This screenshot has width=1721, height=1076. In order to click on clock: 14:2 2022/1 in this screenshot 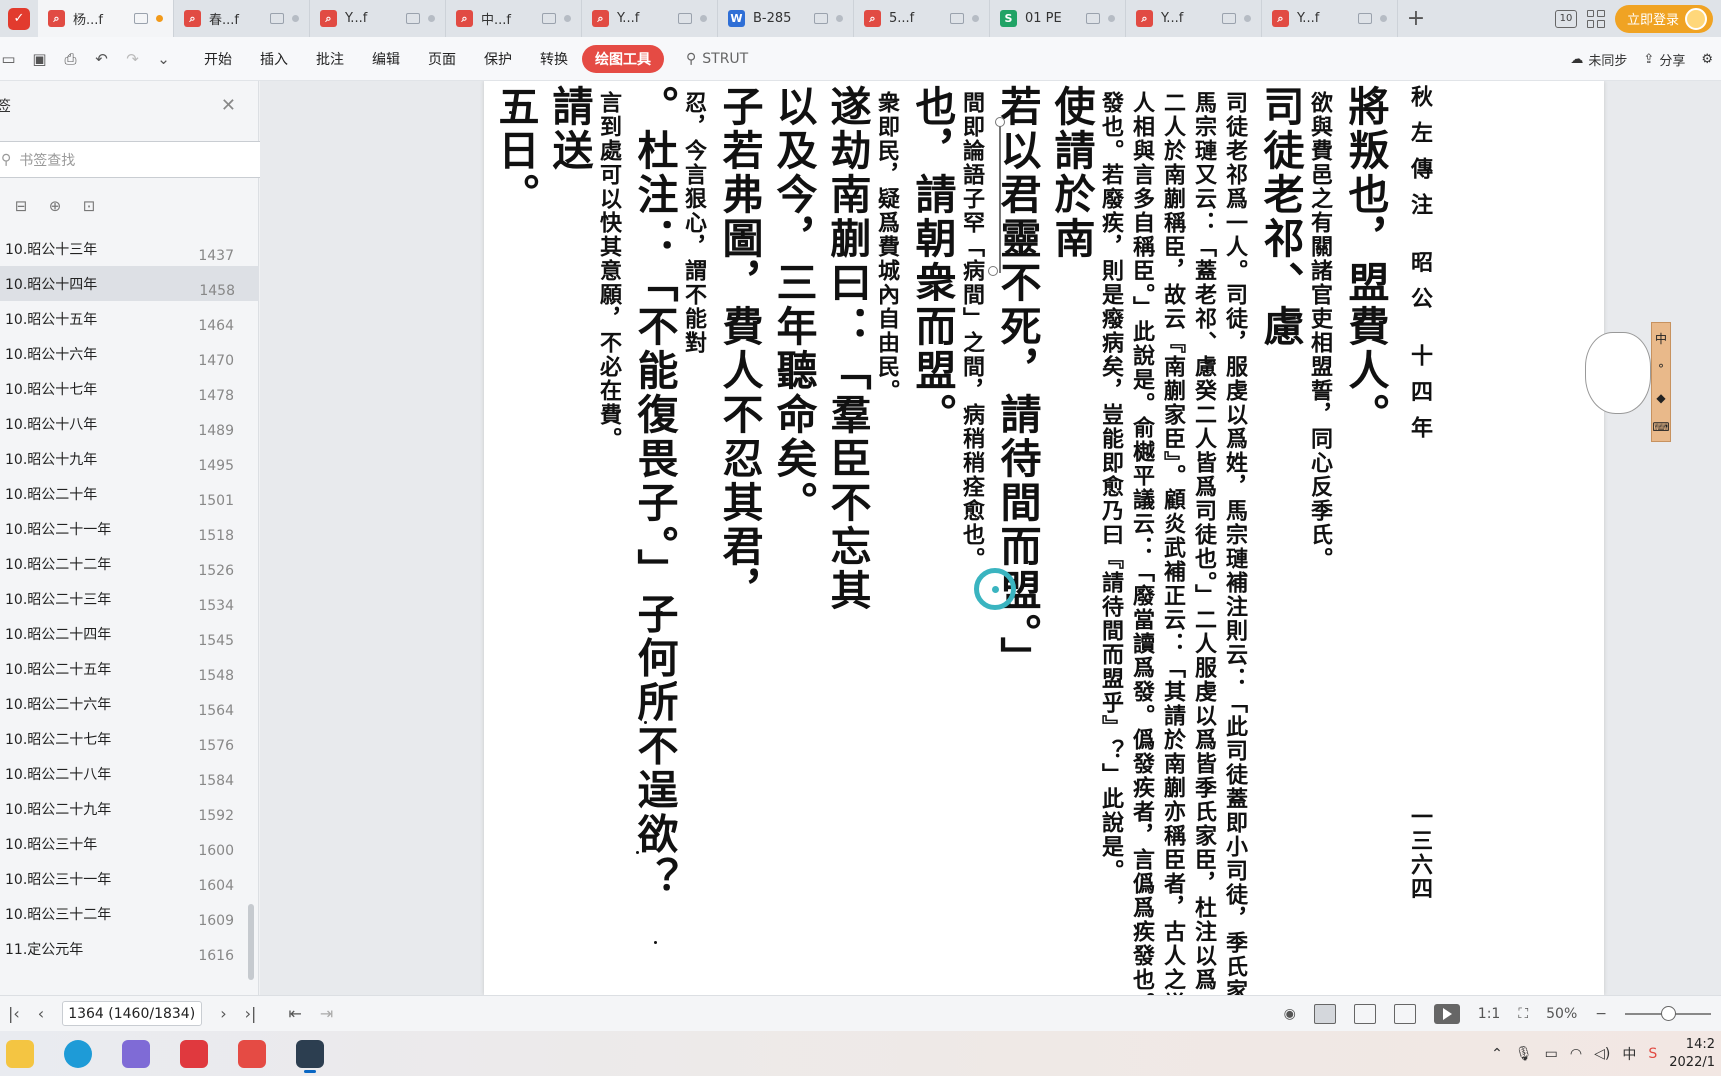, I will do `click(1692, 1054)`.